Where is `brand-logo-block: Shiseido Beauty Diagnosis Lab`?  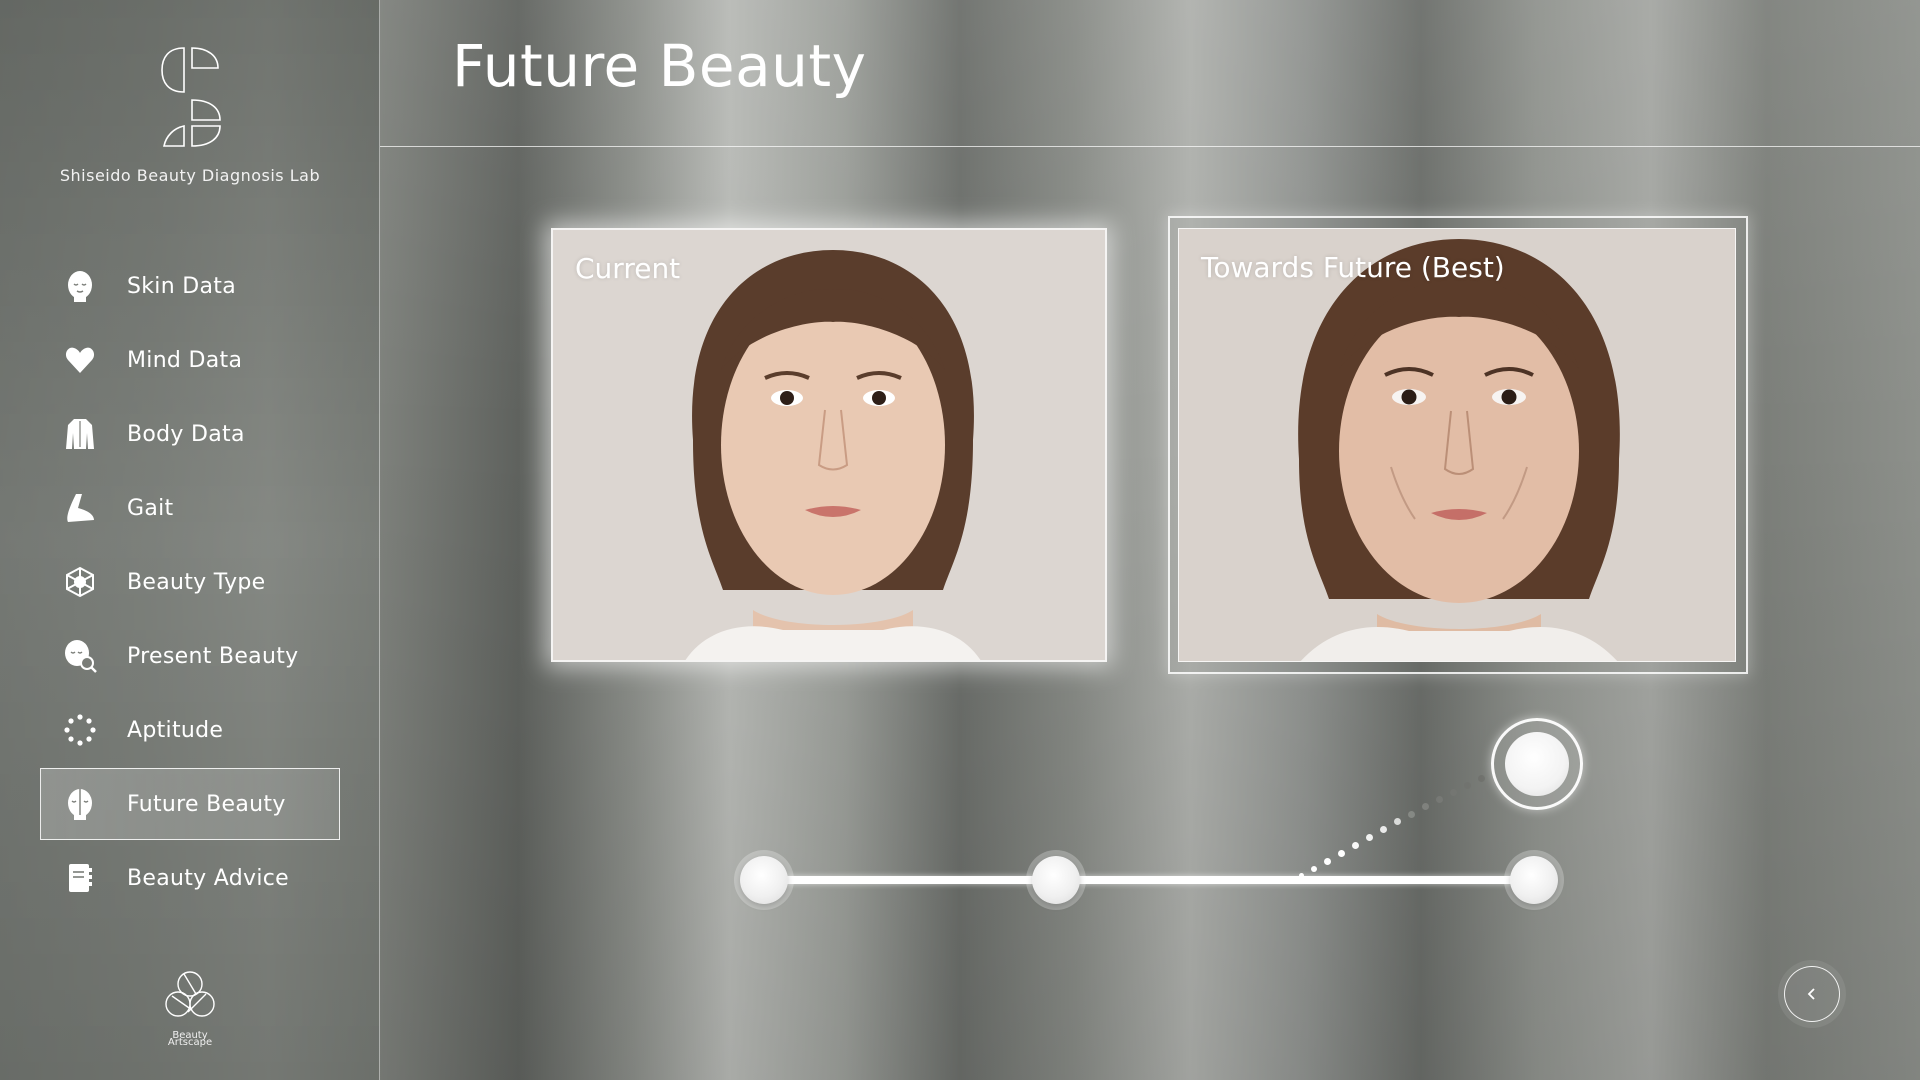
brand-logo-block: Shiseido Beauty Diagnosis Lab is located at coordinates (190, 112).